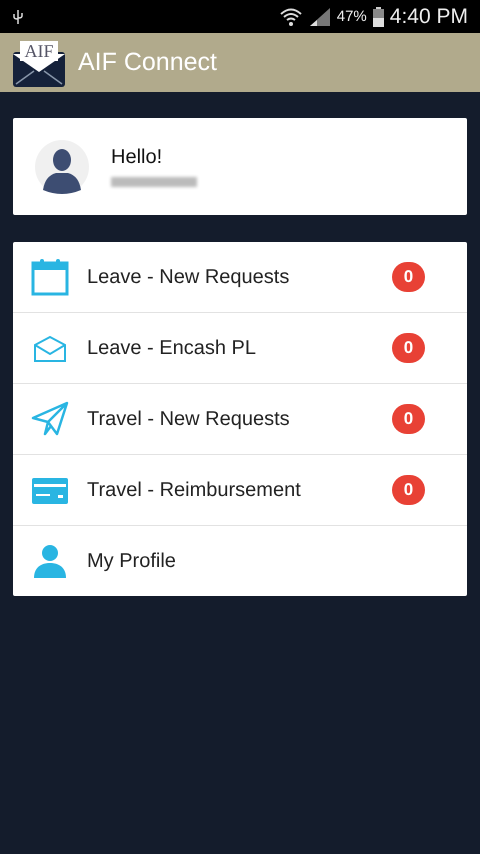  Describe the element at coordinates (351, 16) in the screenshot. I see `battery-percent: 47%` at that location.